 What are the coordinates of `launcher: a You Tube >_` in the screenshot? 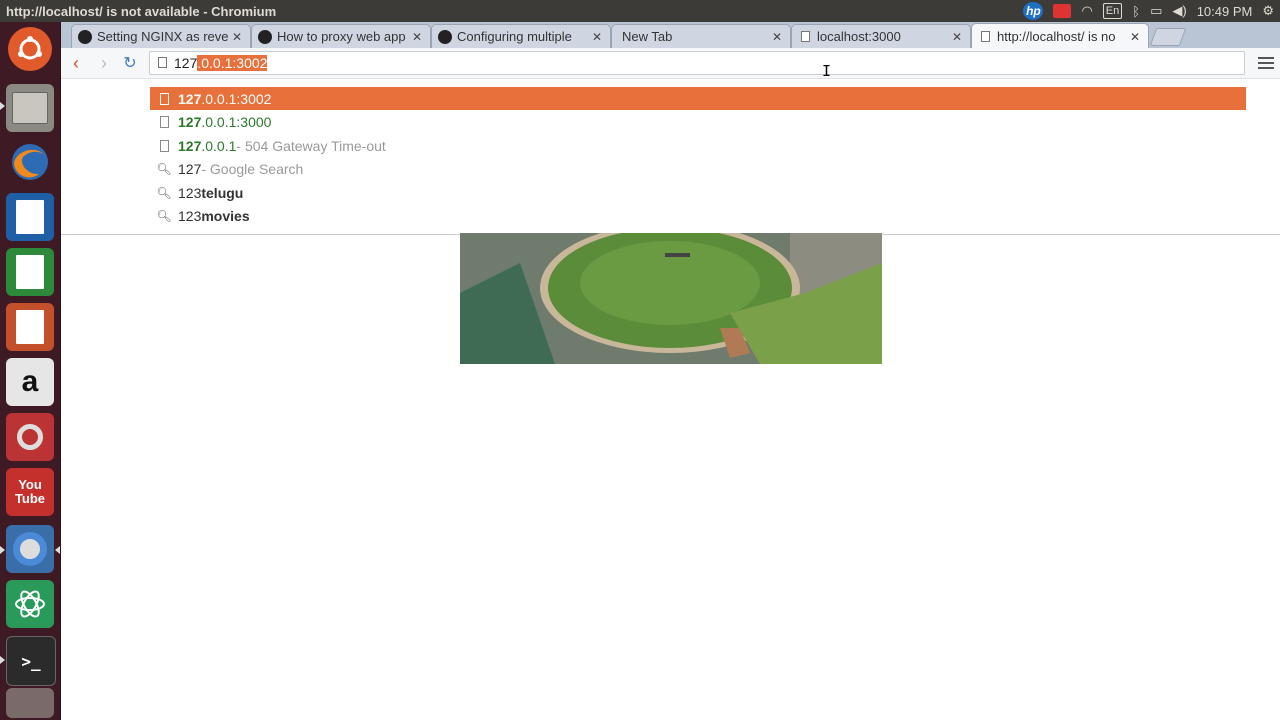 It's located at (30, 371).